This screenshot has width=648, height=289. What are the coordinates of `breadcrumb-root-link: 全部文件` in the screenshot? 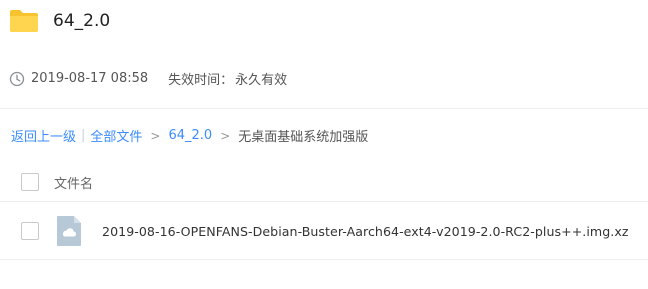 It's located at (116, 135).